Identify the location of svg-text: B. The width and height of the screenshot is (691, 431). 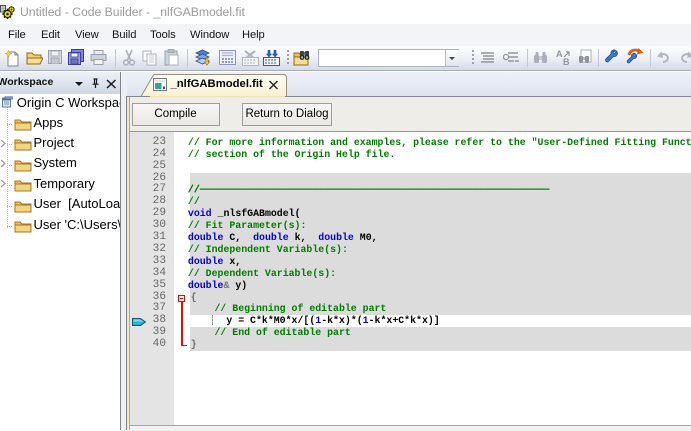
(566, 61).